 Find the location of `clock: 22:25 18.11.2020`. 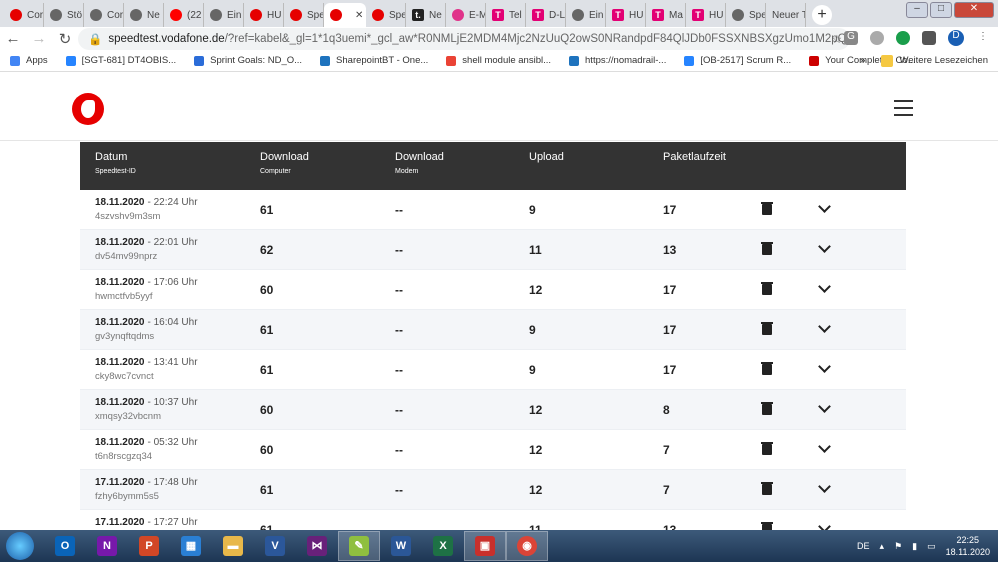

clock: 22:25 18.11.2020 is located at coordinates (968, 546).